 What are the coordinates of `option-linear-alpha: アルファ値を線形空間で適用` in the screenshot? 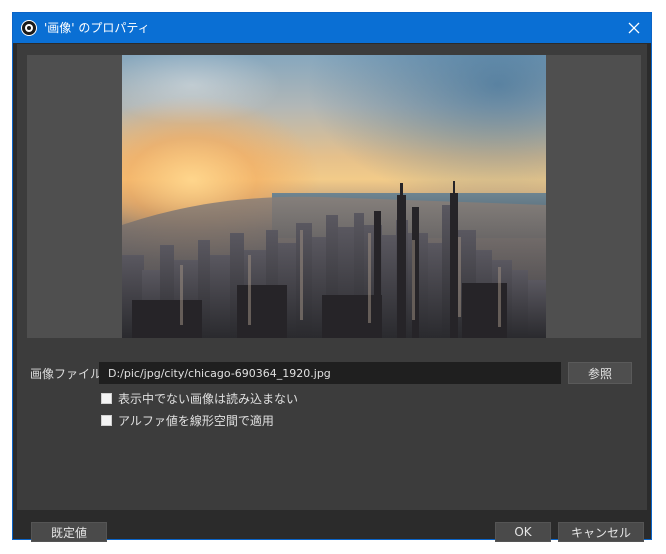 It's located at (187, 420).